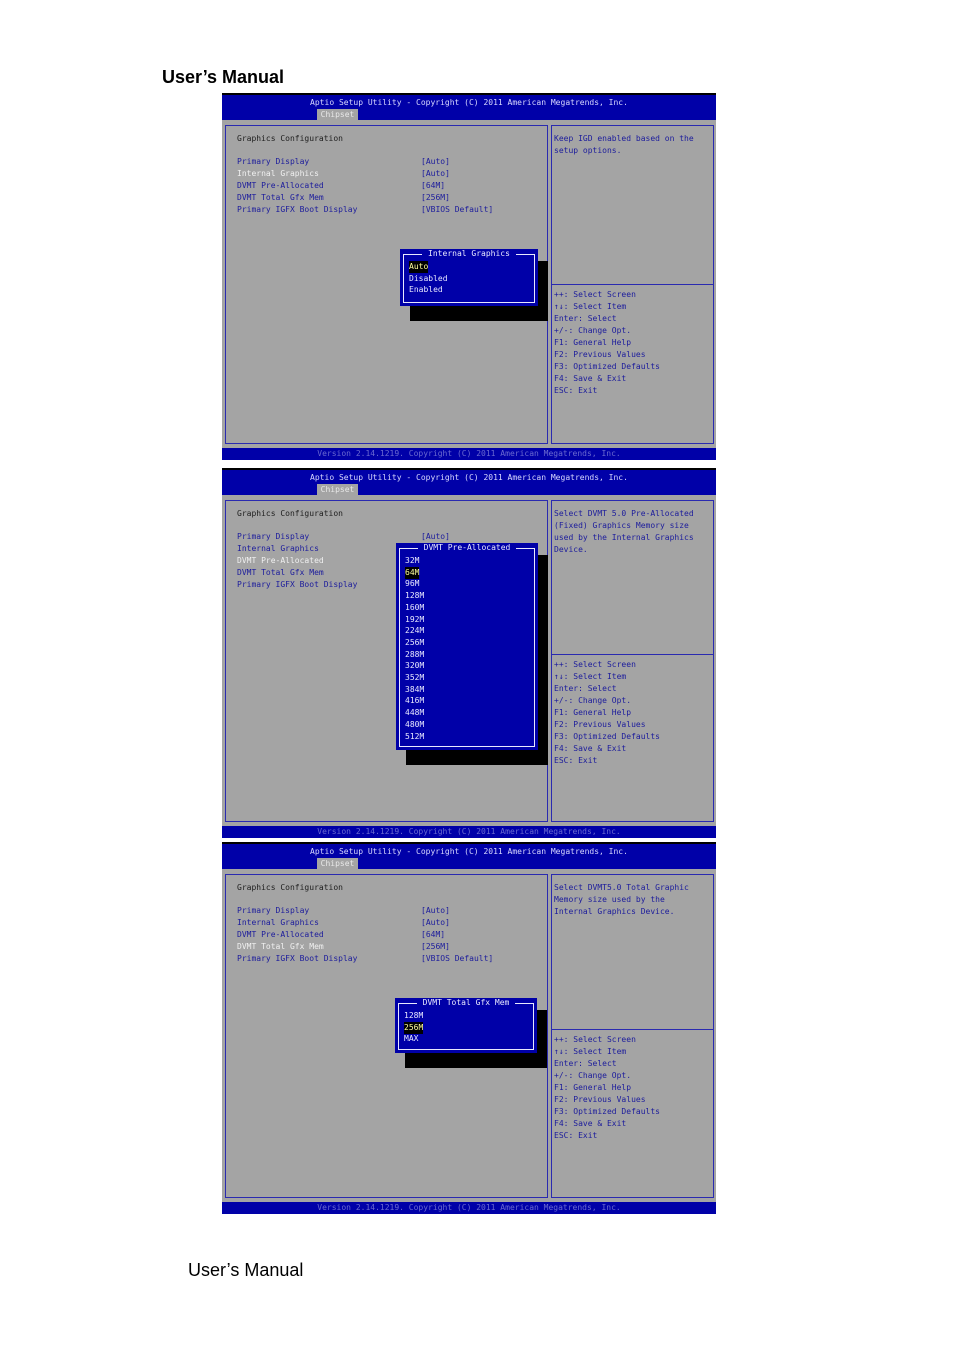 This screenshot has width=954, height=1350. What do you see at coordinates (614, 911) in the screenshot?
I see `help-text: Internal Graphics Device.` at bounding box center [614, 911].